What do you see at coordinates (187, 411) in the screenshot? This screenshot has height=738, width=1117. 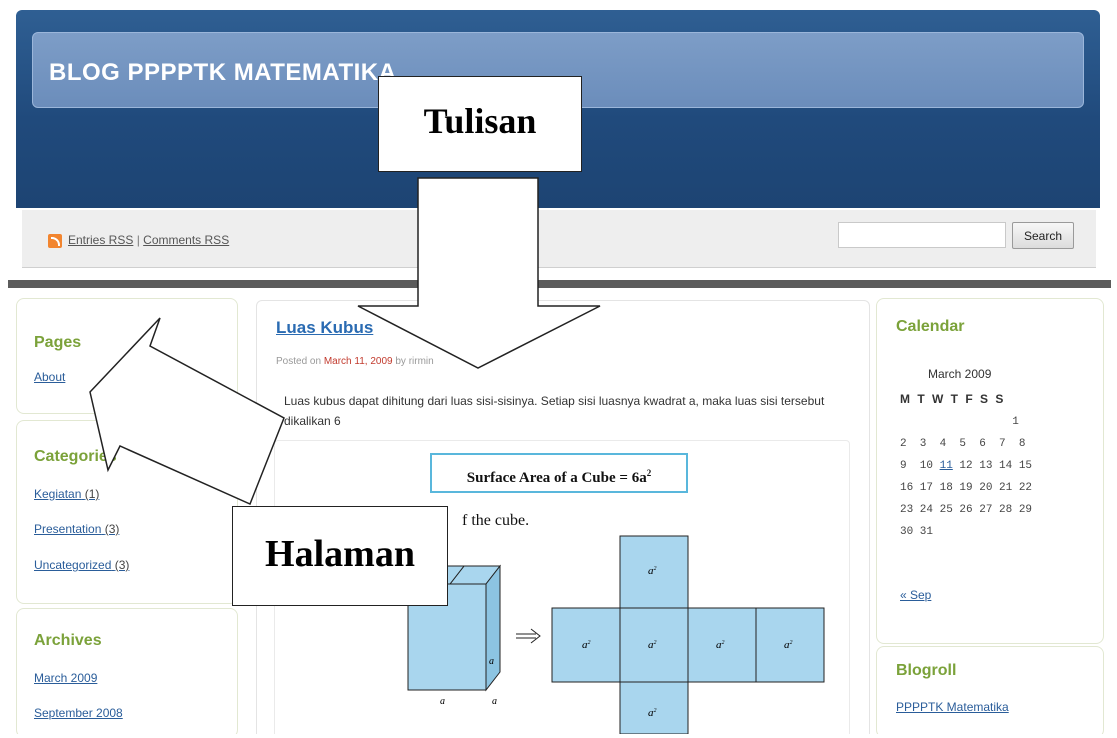 I see `halaman-arrow` at bounding box center [187, 411].